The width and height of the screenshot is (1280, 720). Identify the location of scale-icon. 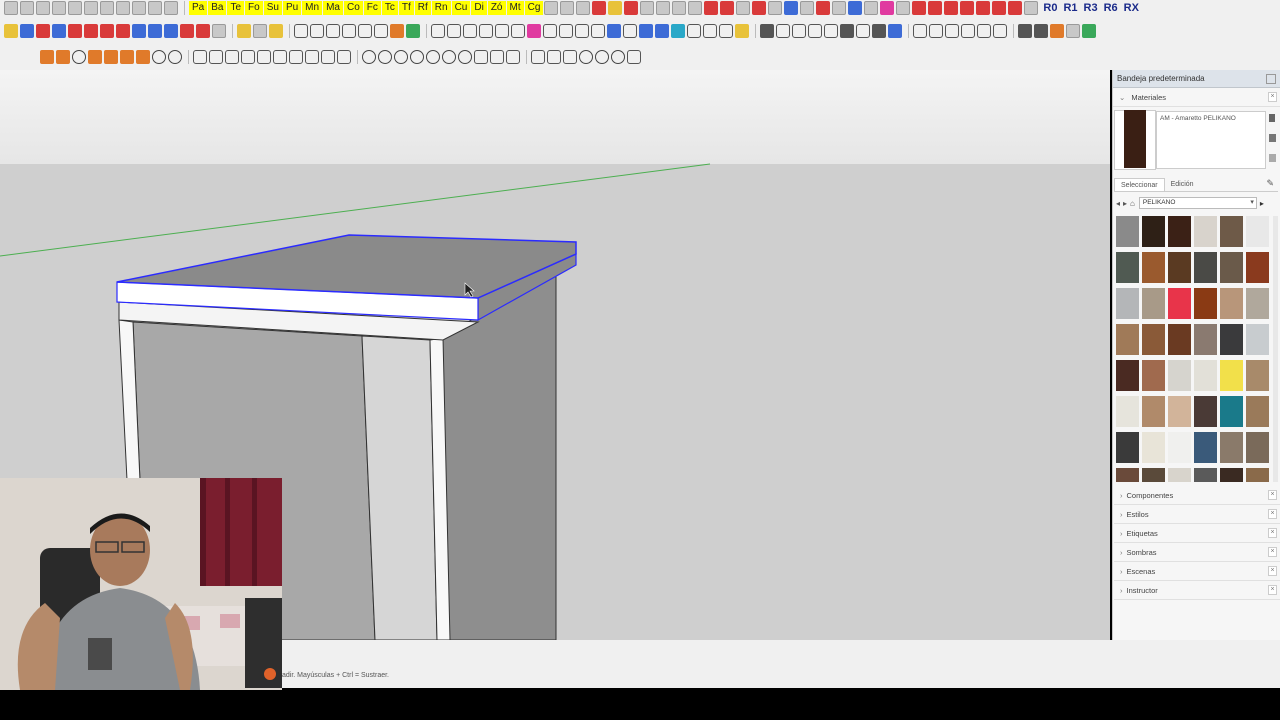
(203, 31).